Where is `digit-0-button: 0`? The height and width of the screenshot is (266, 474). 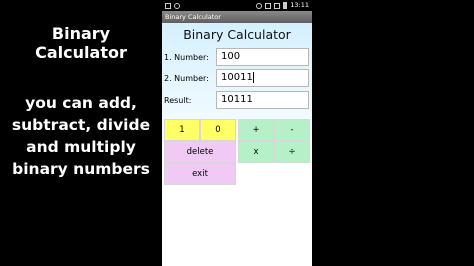
digit-0-button: 0 is located at coordinates (218, 130).